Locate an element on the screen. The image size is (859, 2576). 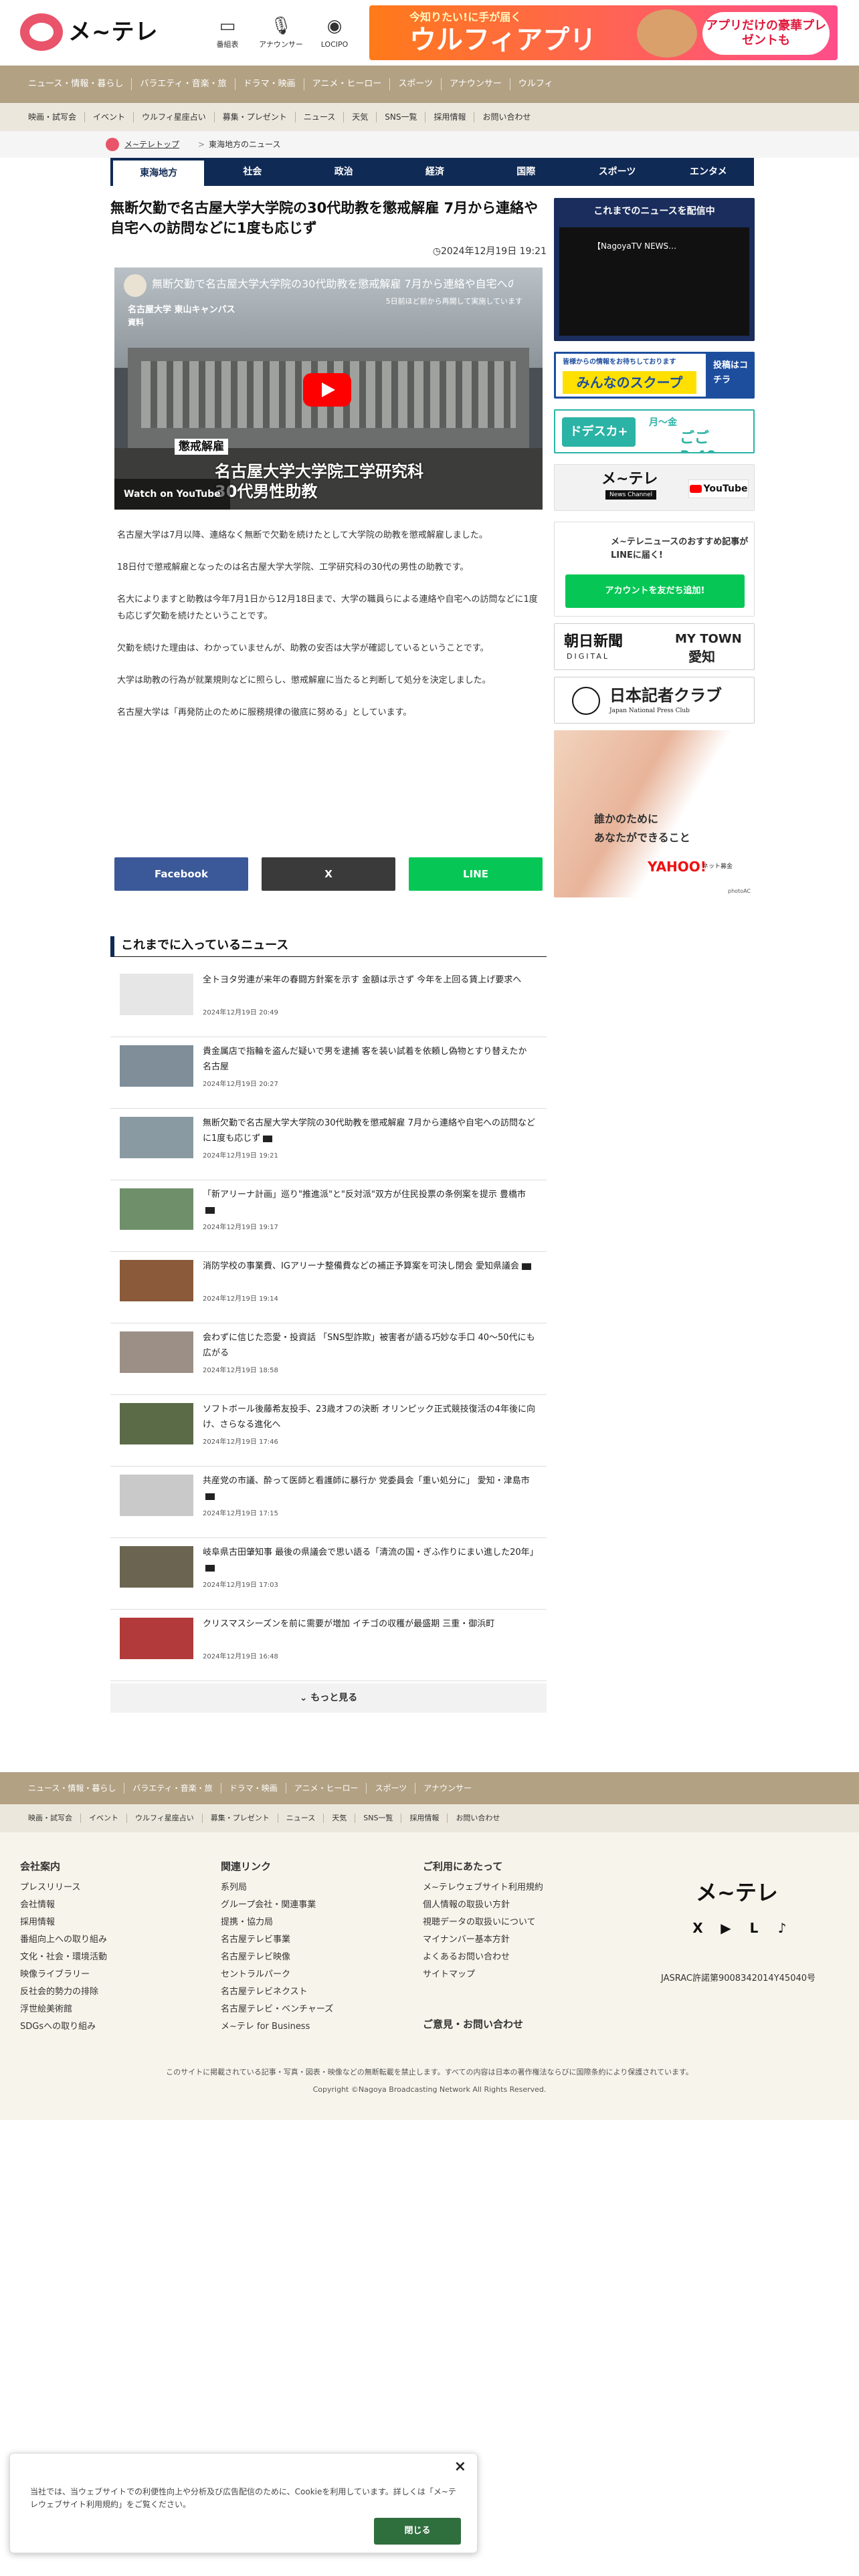
subnav-item: お問い合わせ is located at coordinates (506, 117).